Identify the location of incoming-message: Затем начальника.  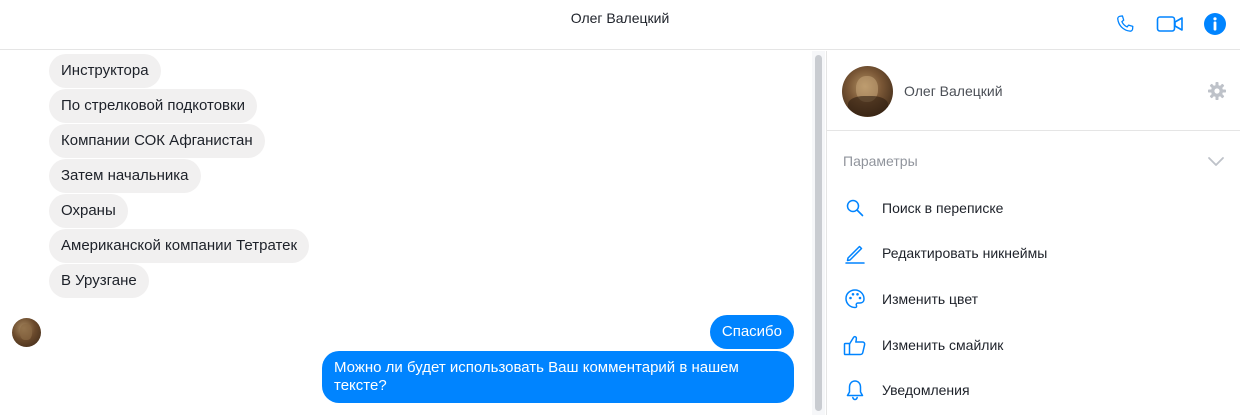
(125, 176).